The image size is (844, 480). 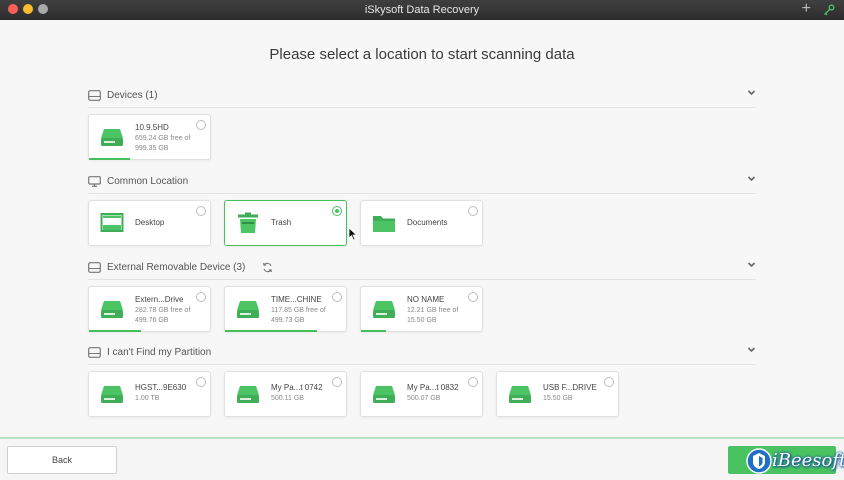 What do you see at coordinates (806, 9) in the screenshot?
I see `plus-icon: +` at bounding box center [806, 9].